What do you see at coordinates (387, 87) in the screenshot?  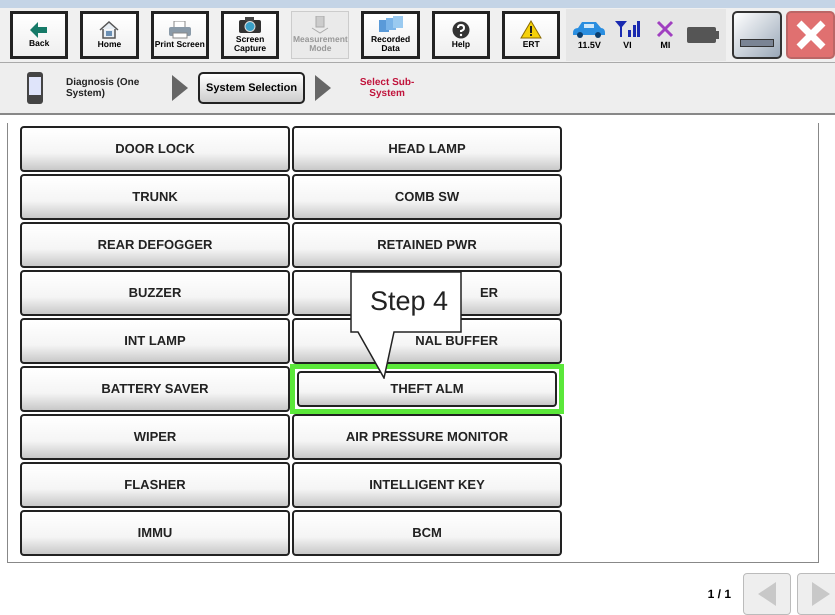 I see `breadcrumb-current: Select Sub-System` at bounding box center [387, 87].